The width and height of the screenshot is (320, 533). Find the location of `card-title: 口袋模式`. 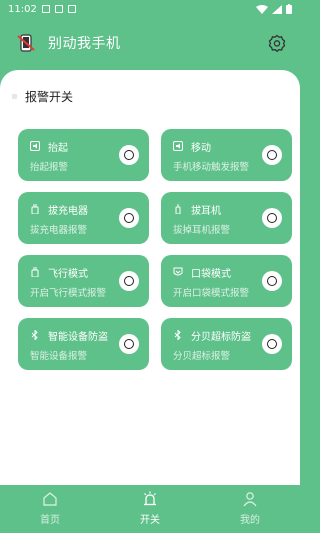

card-title: 口袋模式 is located at coordinates (211, 274).